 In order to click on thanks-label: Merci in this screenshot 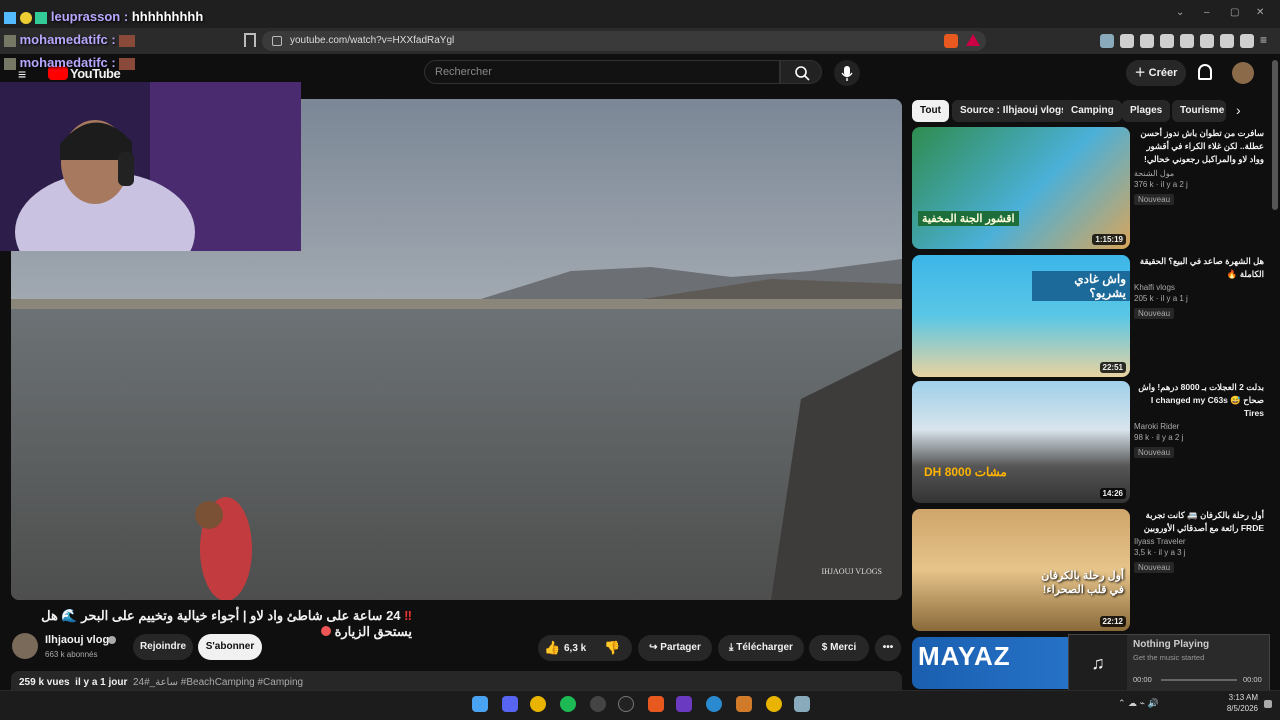, I will do `click(843, 647)`.